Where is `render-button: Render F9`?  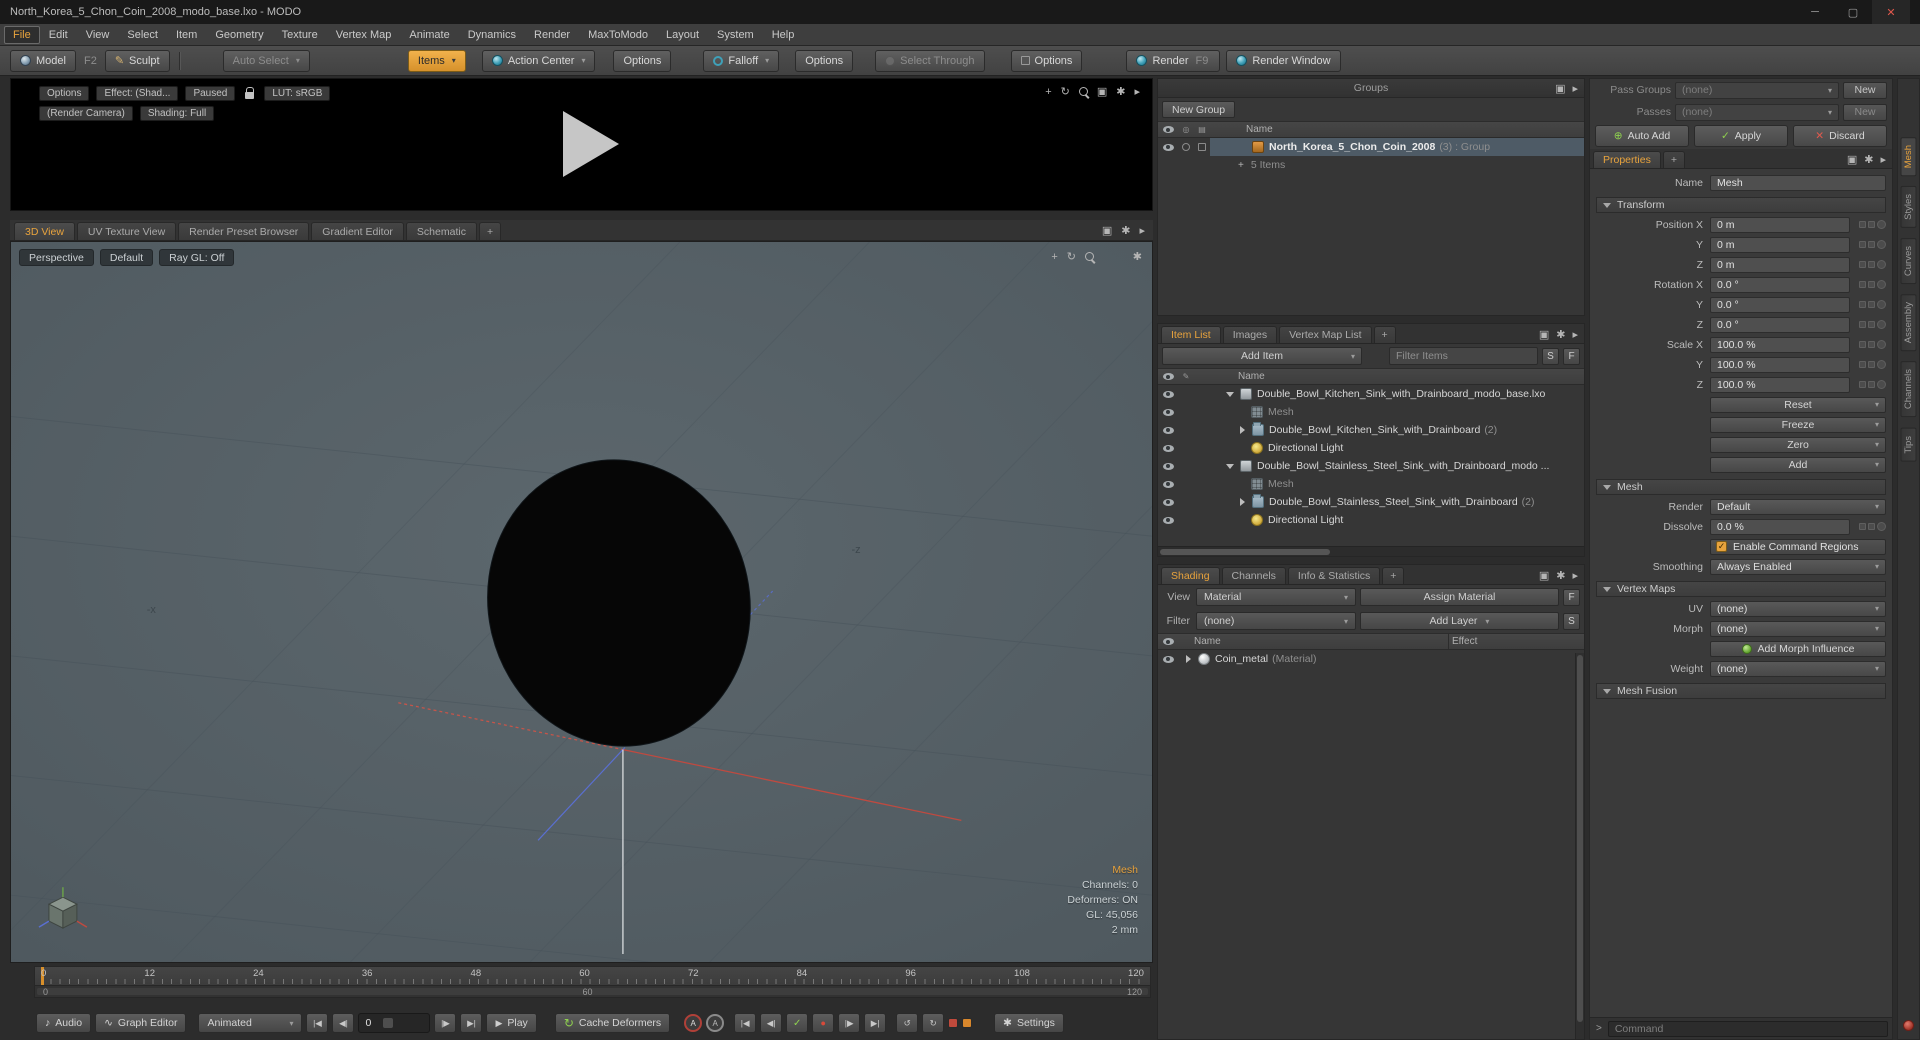 render-button: Render F9 is located at coordinates (1173, 60).